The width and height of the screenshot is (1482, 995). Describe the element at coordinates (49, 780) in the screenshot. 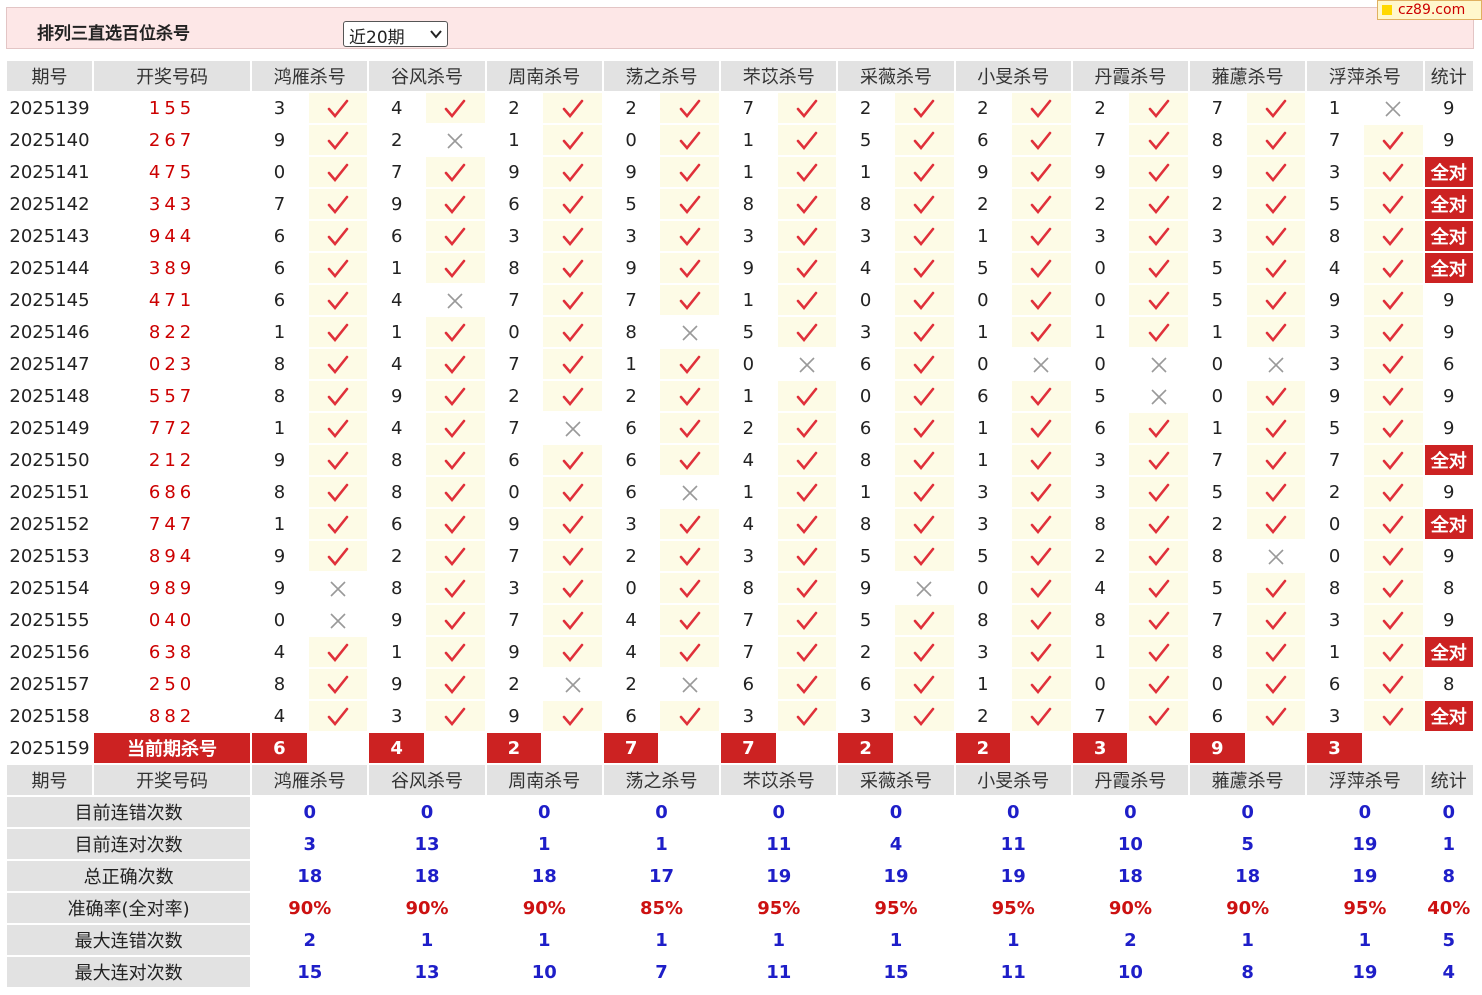

I see `col-header-issue: 期号` at that location.